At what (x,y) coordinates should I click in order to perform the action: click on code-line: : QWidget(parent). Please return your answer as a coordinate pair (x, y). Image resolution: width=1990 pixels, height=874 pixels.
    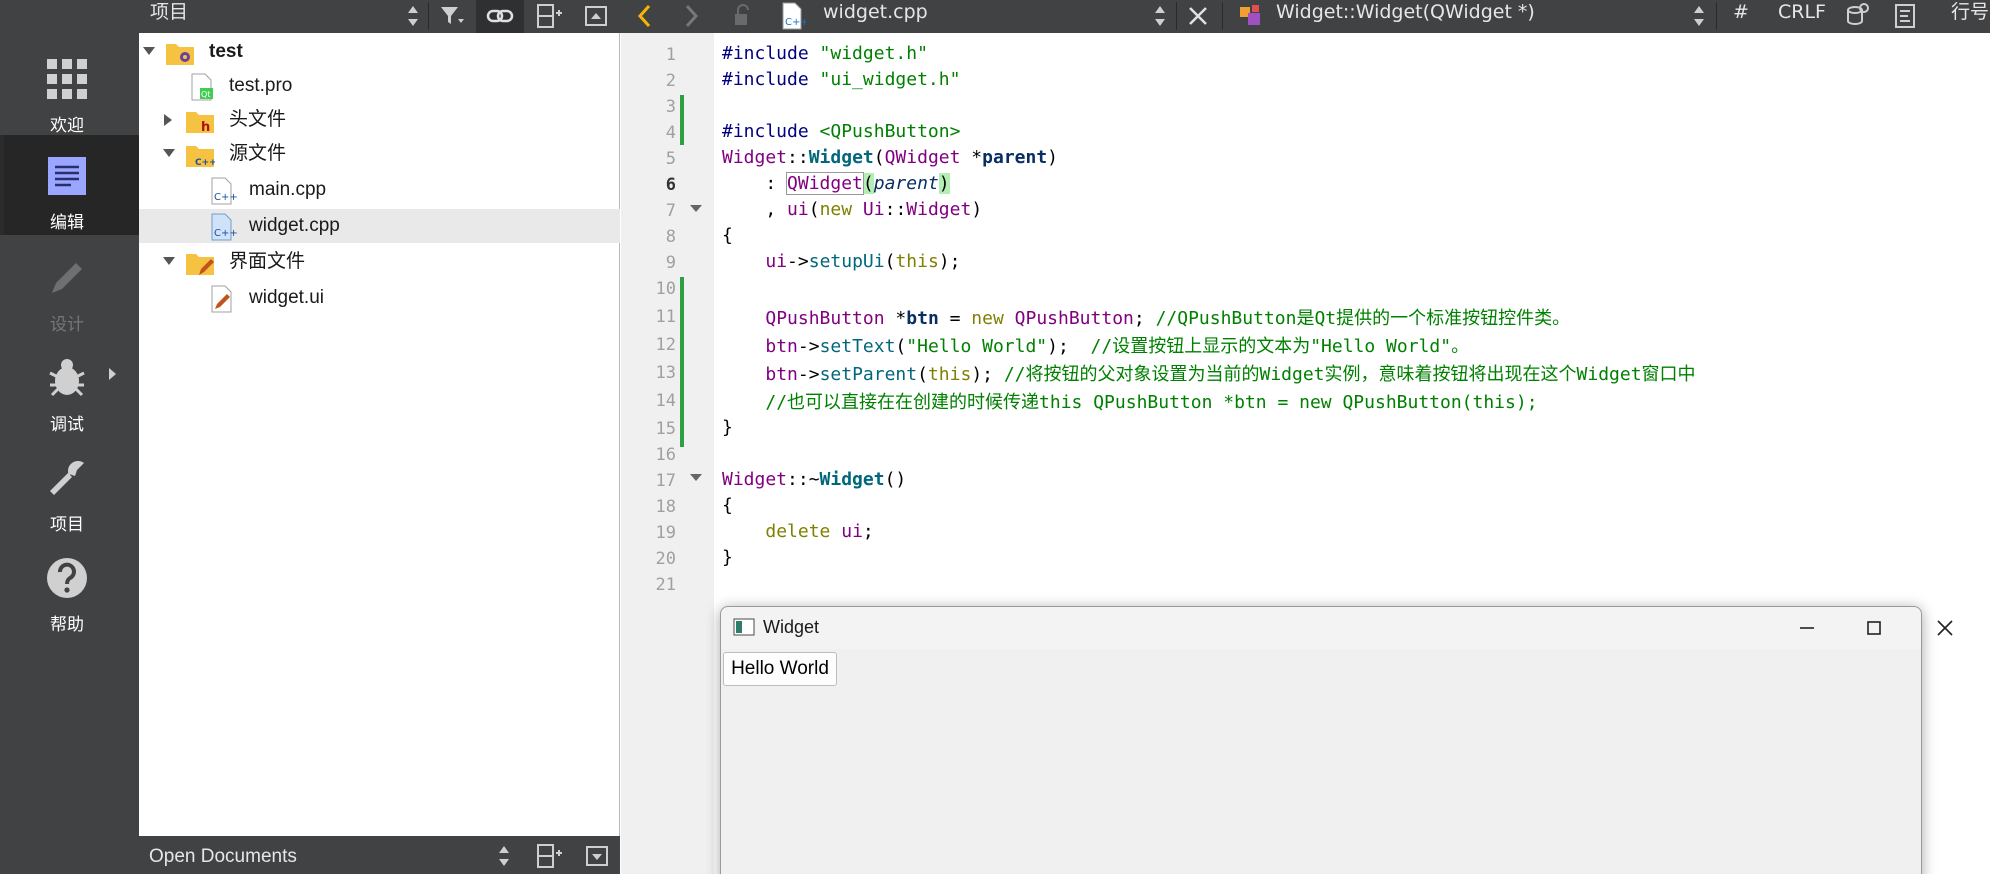
    Looking at the image, I should click on (836, 183).